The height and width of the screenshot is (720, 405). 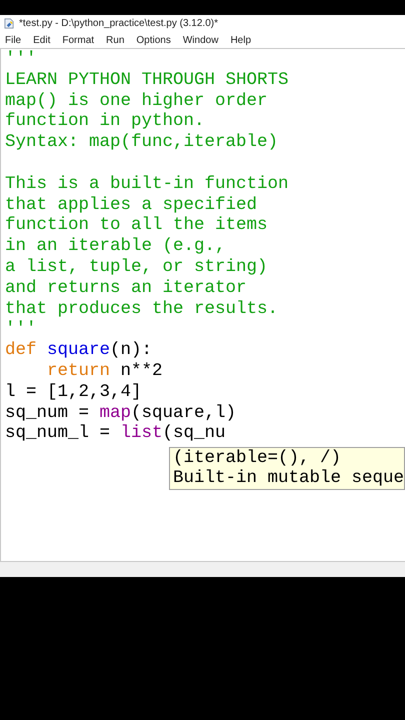 What do you see at coordinates (105, 371) in the screenshot?
I see `code-line: return n**2` at bounding box center [105, 371].